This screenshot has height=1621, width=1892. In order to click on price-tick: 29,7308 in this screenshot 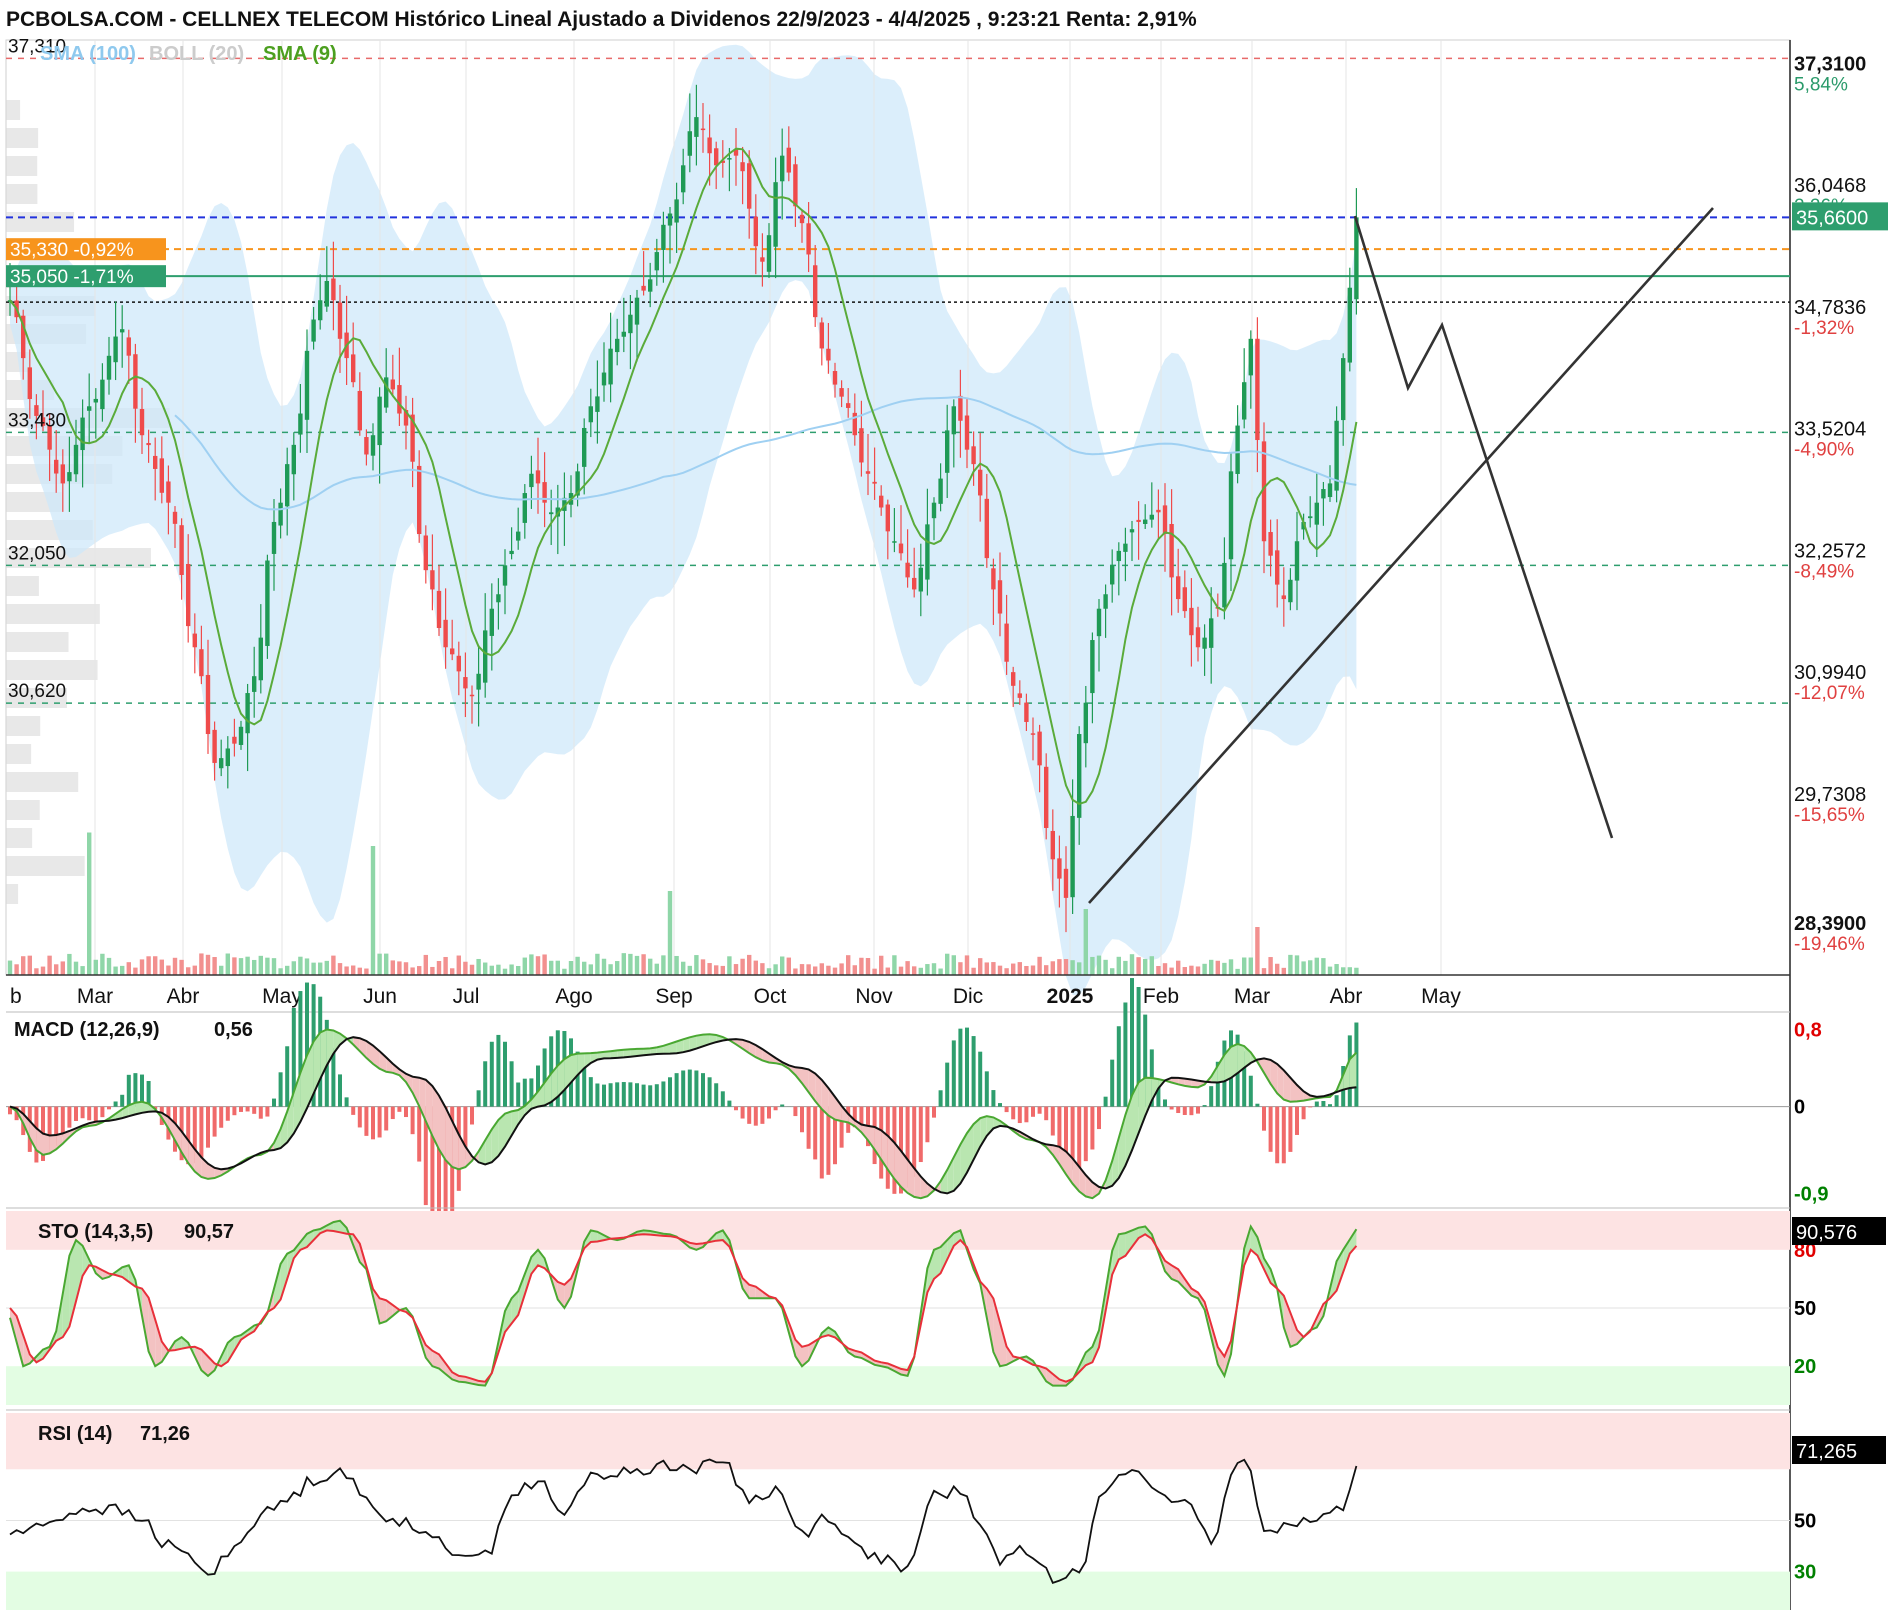, I will do `click(1830, 795)`.